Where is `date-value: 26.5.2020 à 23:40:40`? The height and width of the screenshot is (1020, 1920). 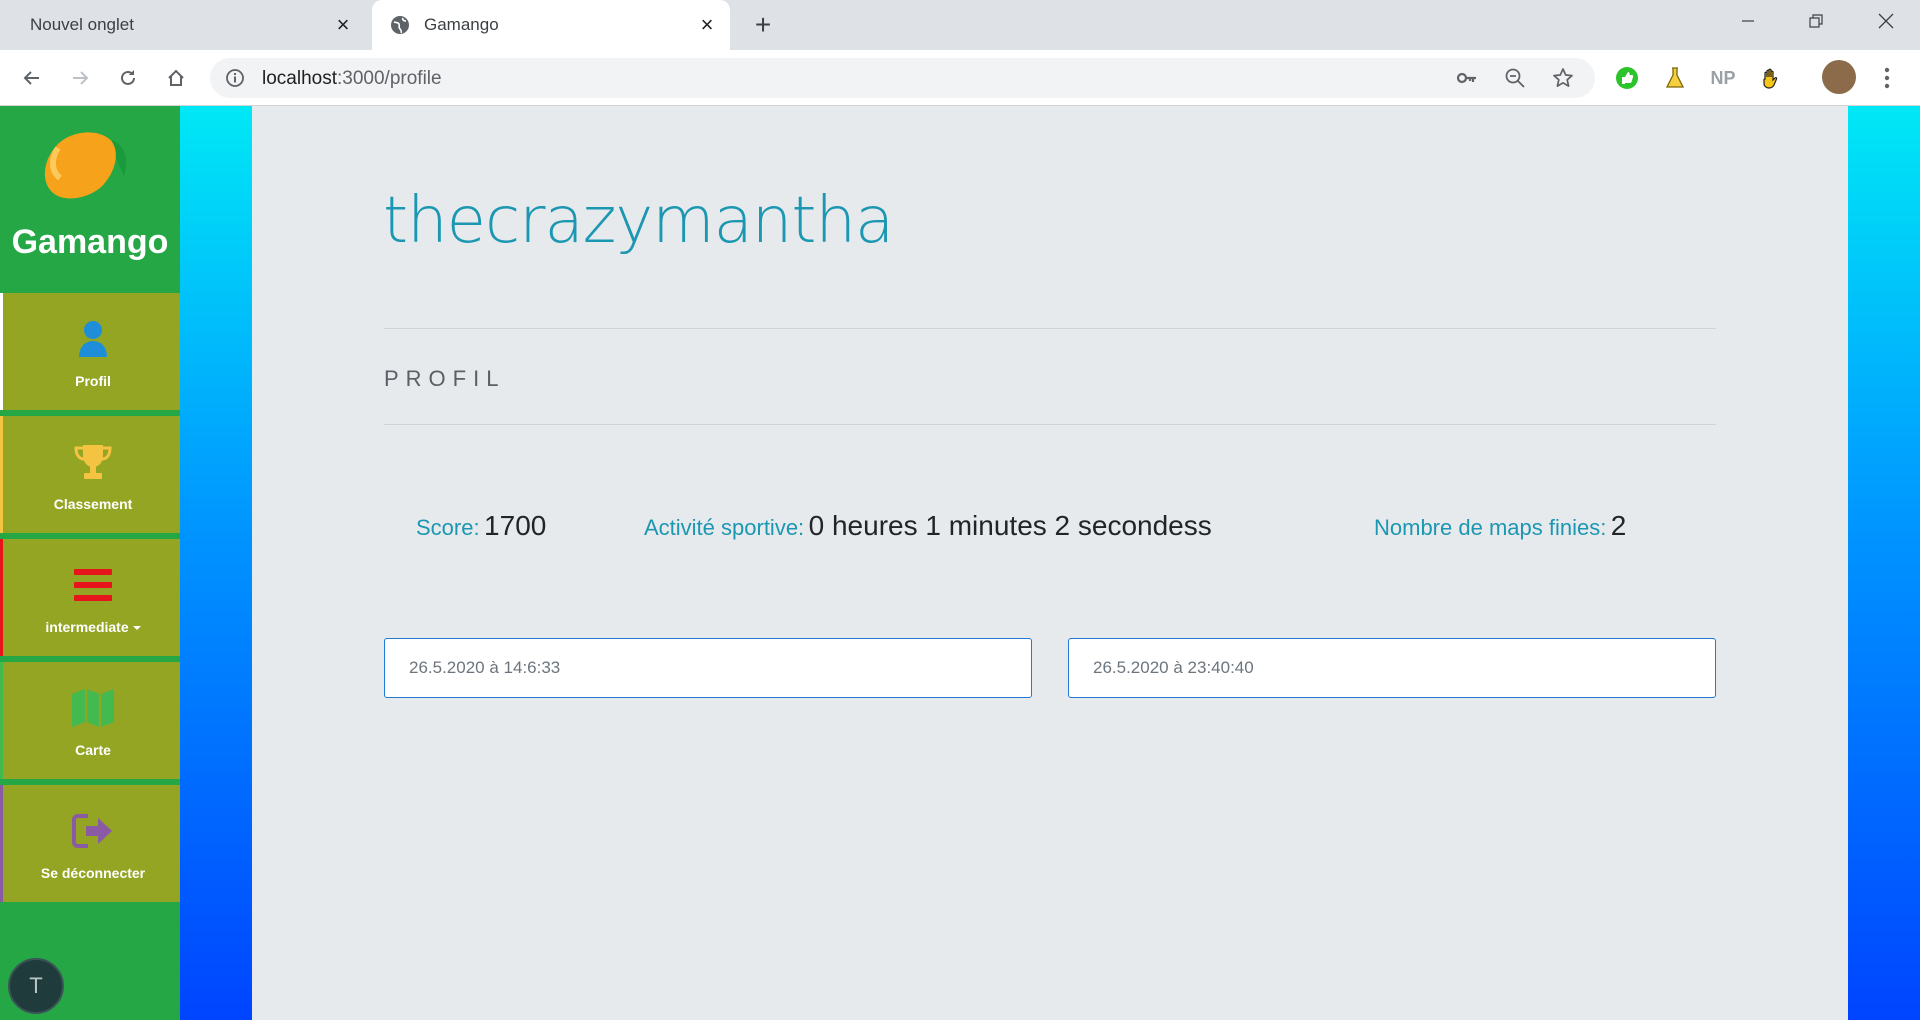
date-value: 26.5.2020 à 23:40:40 is located at coordinates (1173, 667).